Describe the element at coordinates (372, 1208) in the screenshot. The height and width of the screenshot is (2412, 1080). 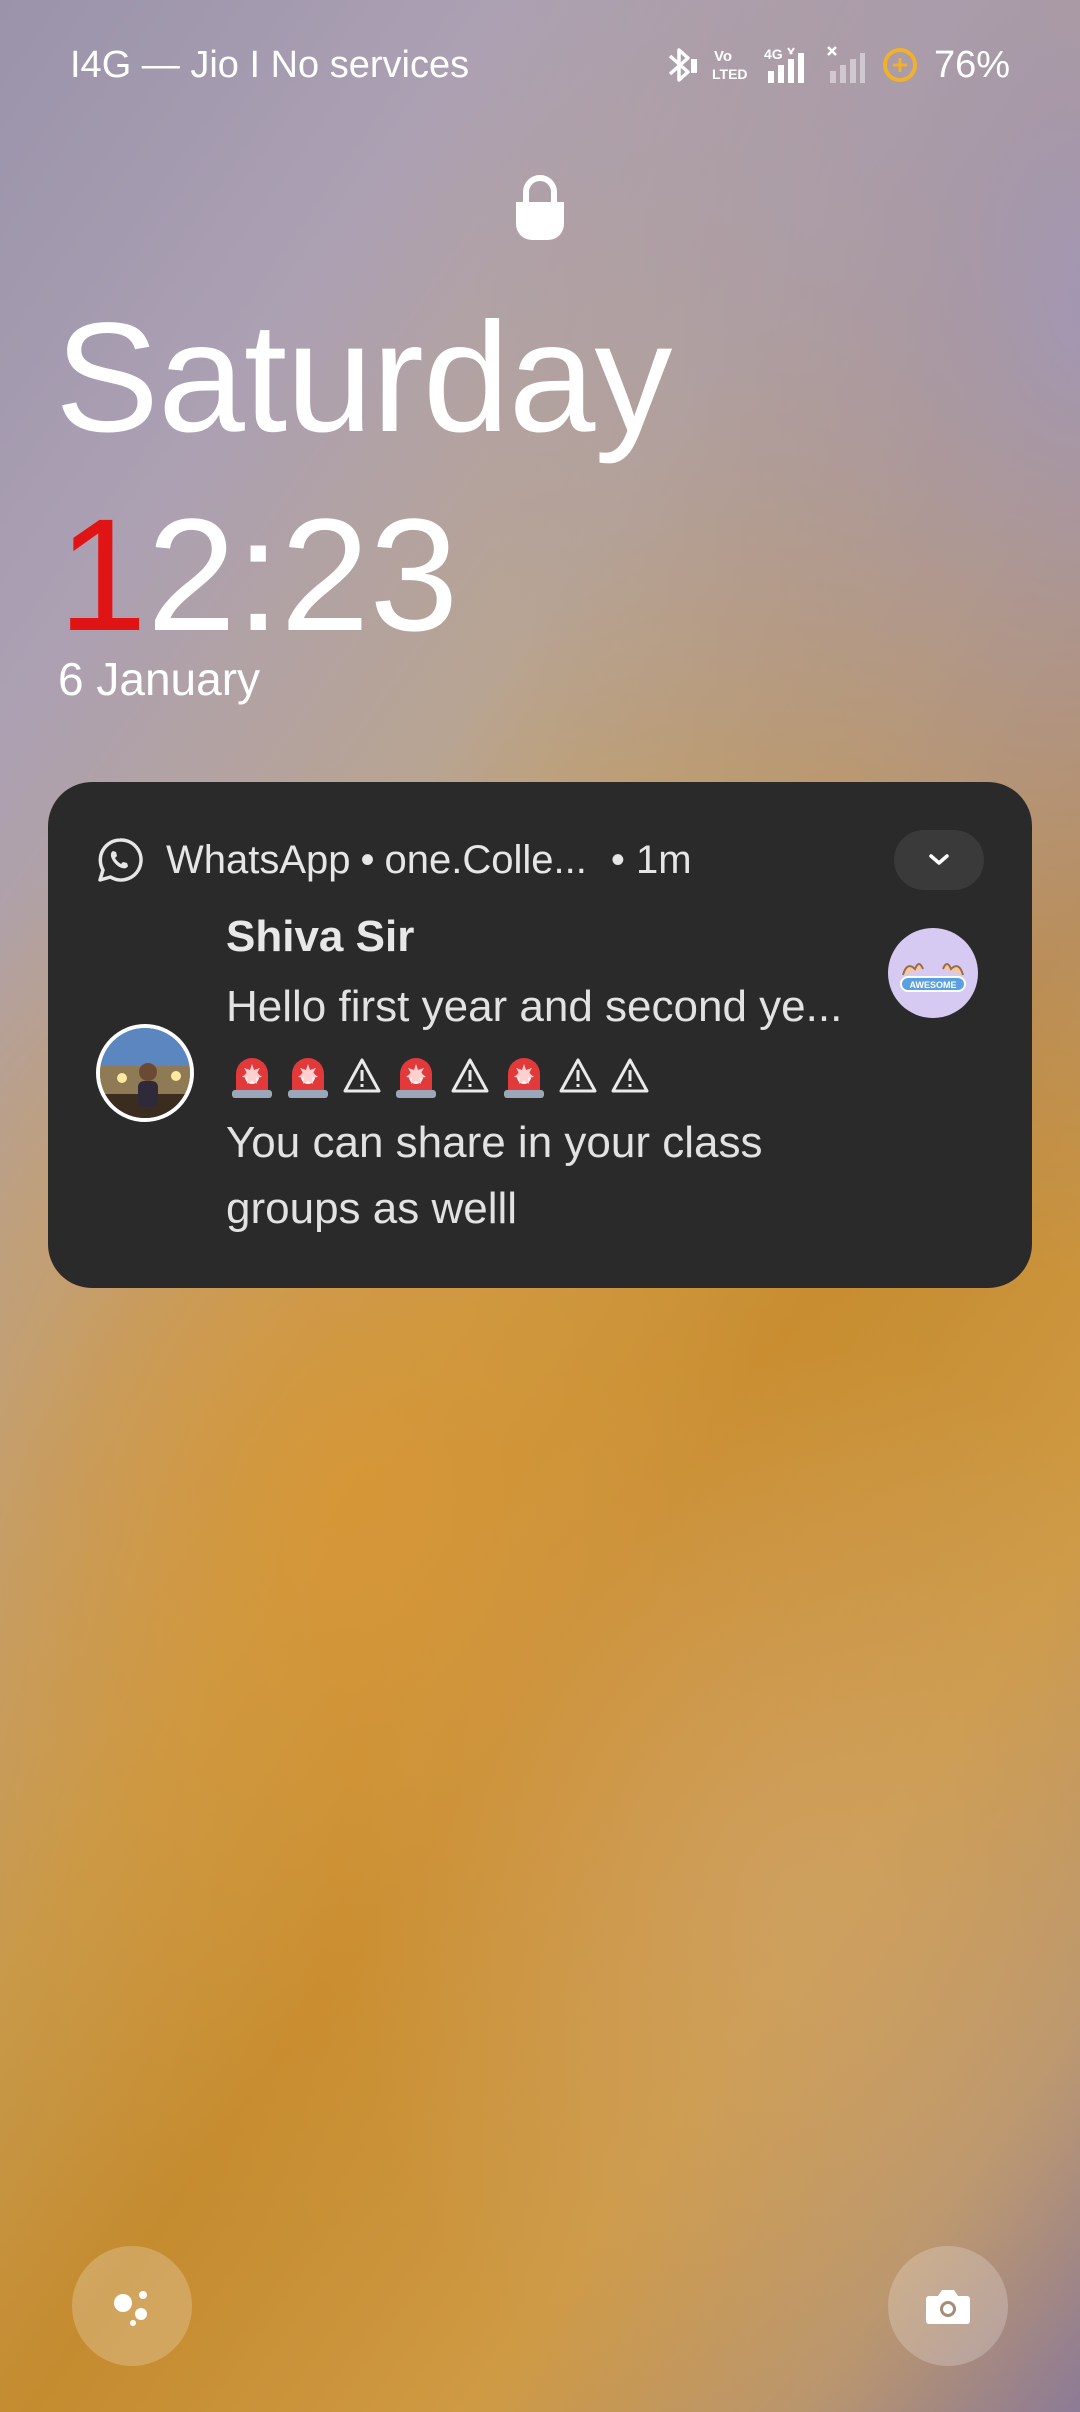
I see `message-line: groups as welll` at that location.